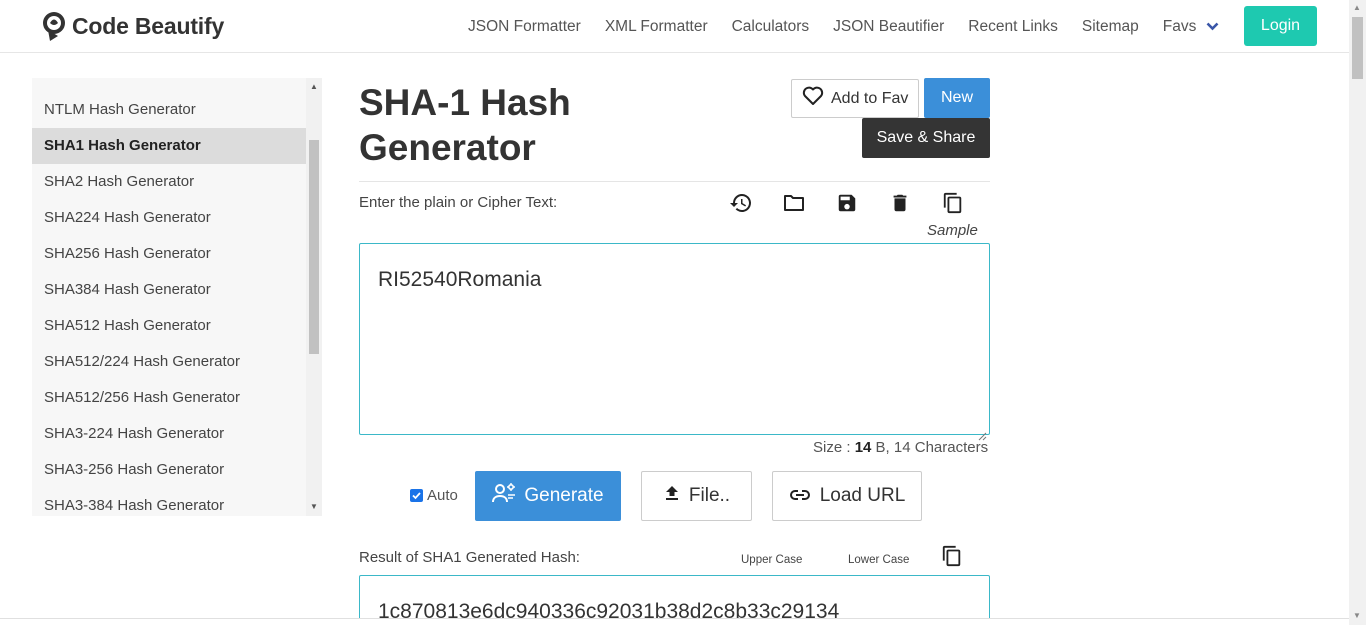 This screenshot has height=625, width=1366. I want to click on user-gear-icon, so click(504, 496).